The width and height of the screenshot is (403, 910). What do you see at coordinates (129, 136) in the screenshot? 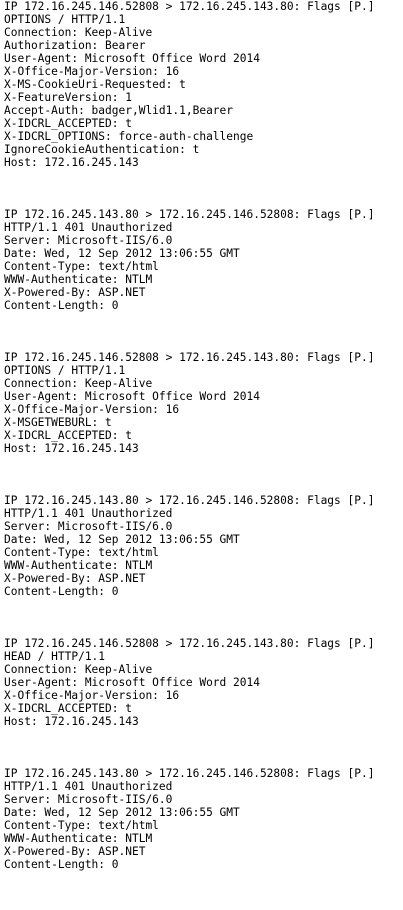
I see `http-line: X-IDCRL_OPTIONS: force-auth-challenge` at bounding box center [129, 136].